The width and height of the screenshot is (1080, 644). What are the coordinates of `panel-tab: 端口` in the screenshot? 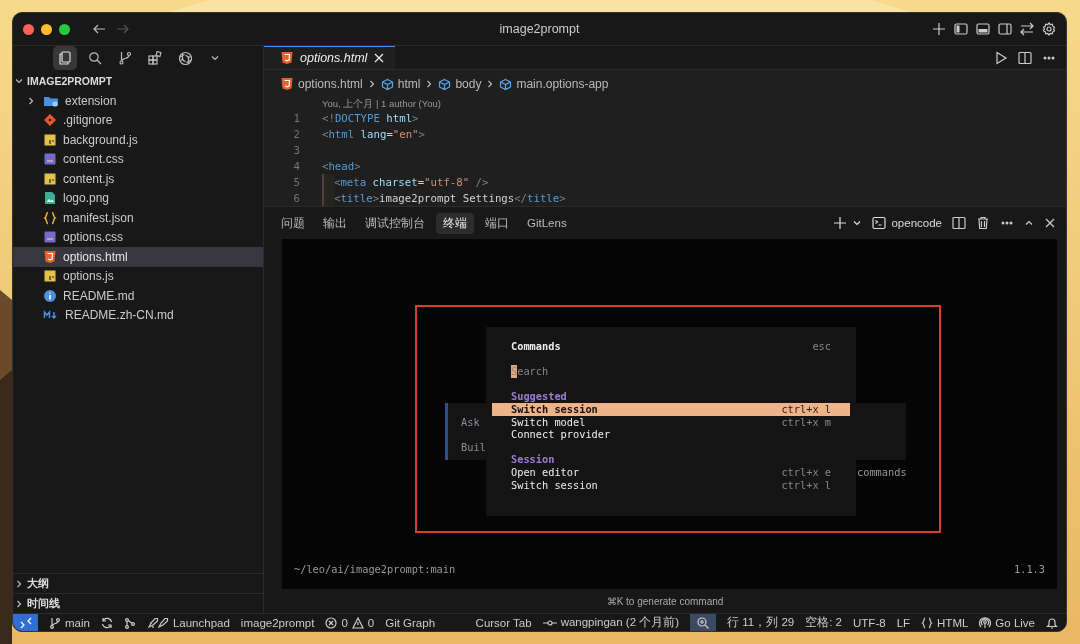 It's located at (497, 223).